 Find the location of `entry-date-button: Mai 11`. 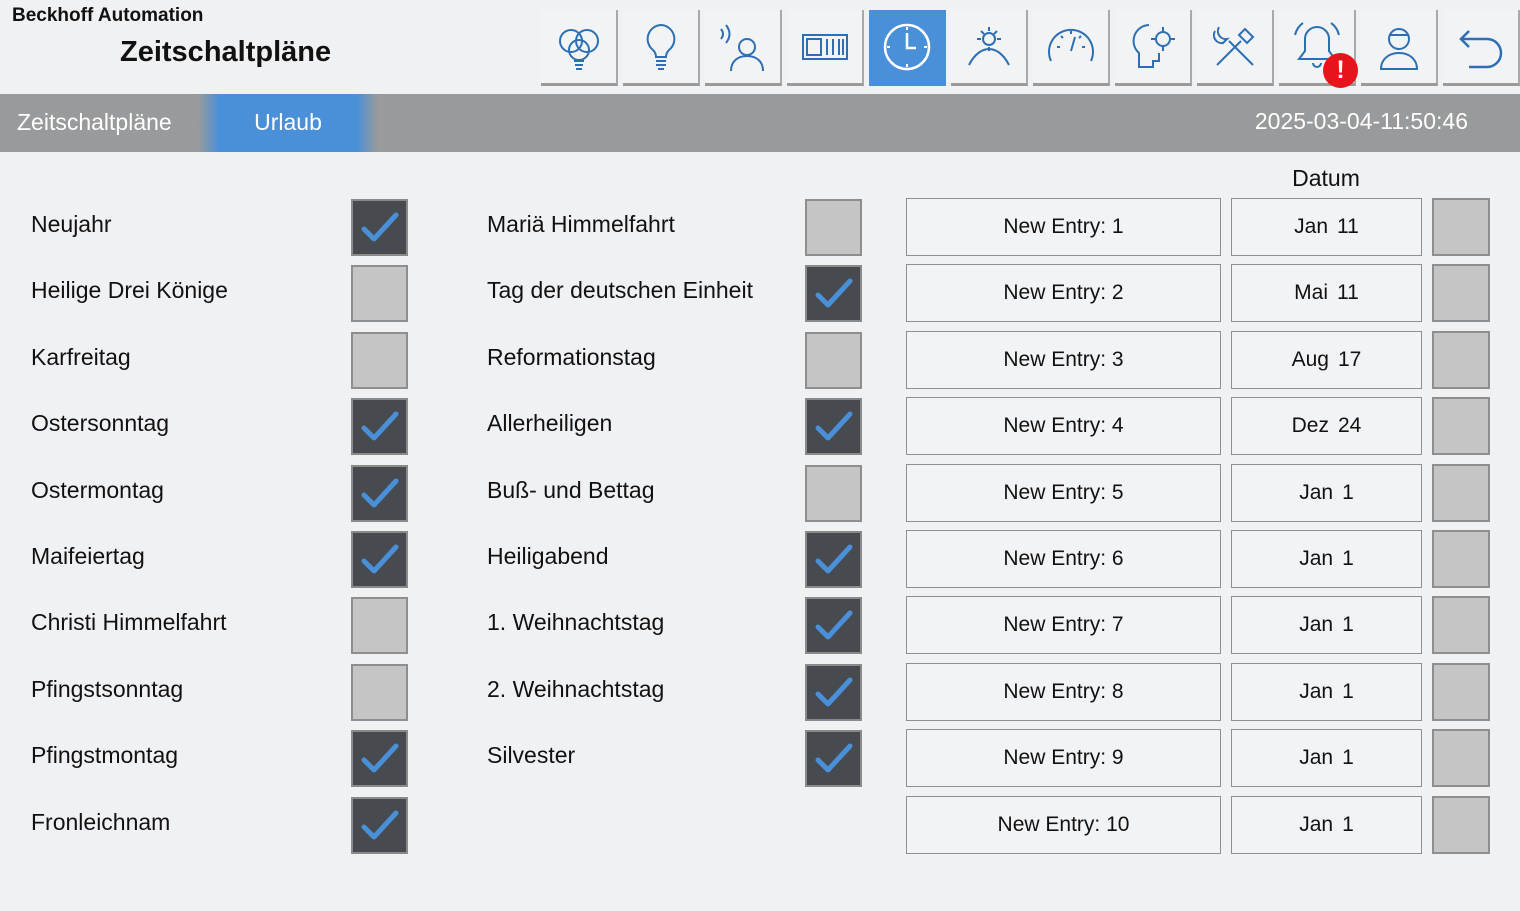

entry-date-button: Mai 11 is located at coordinates (1326, 293).